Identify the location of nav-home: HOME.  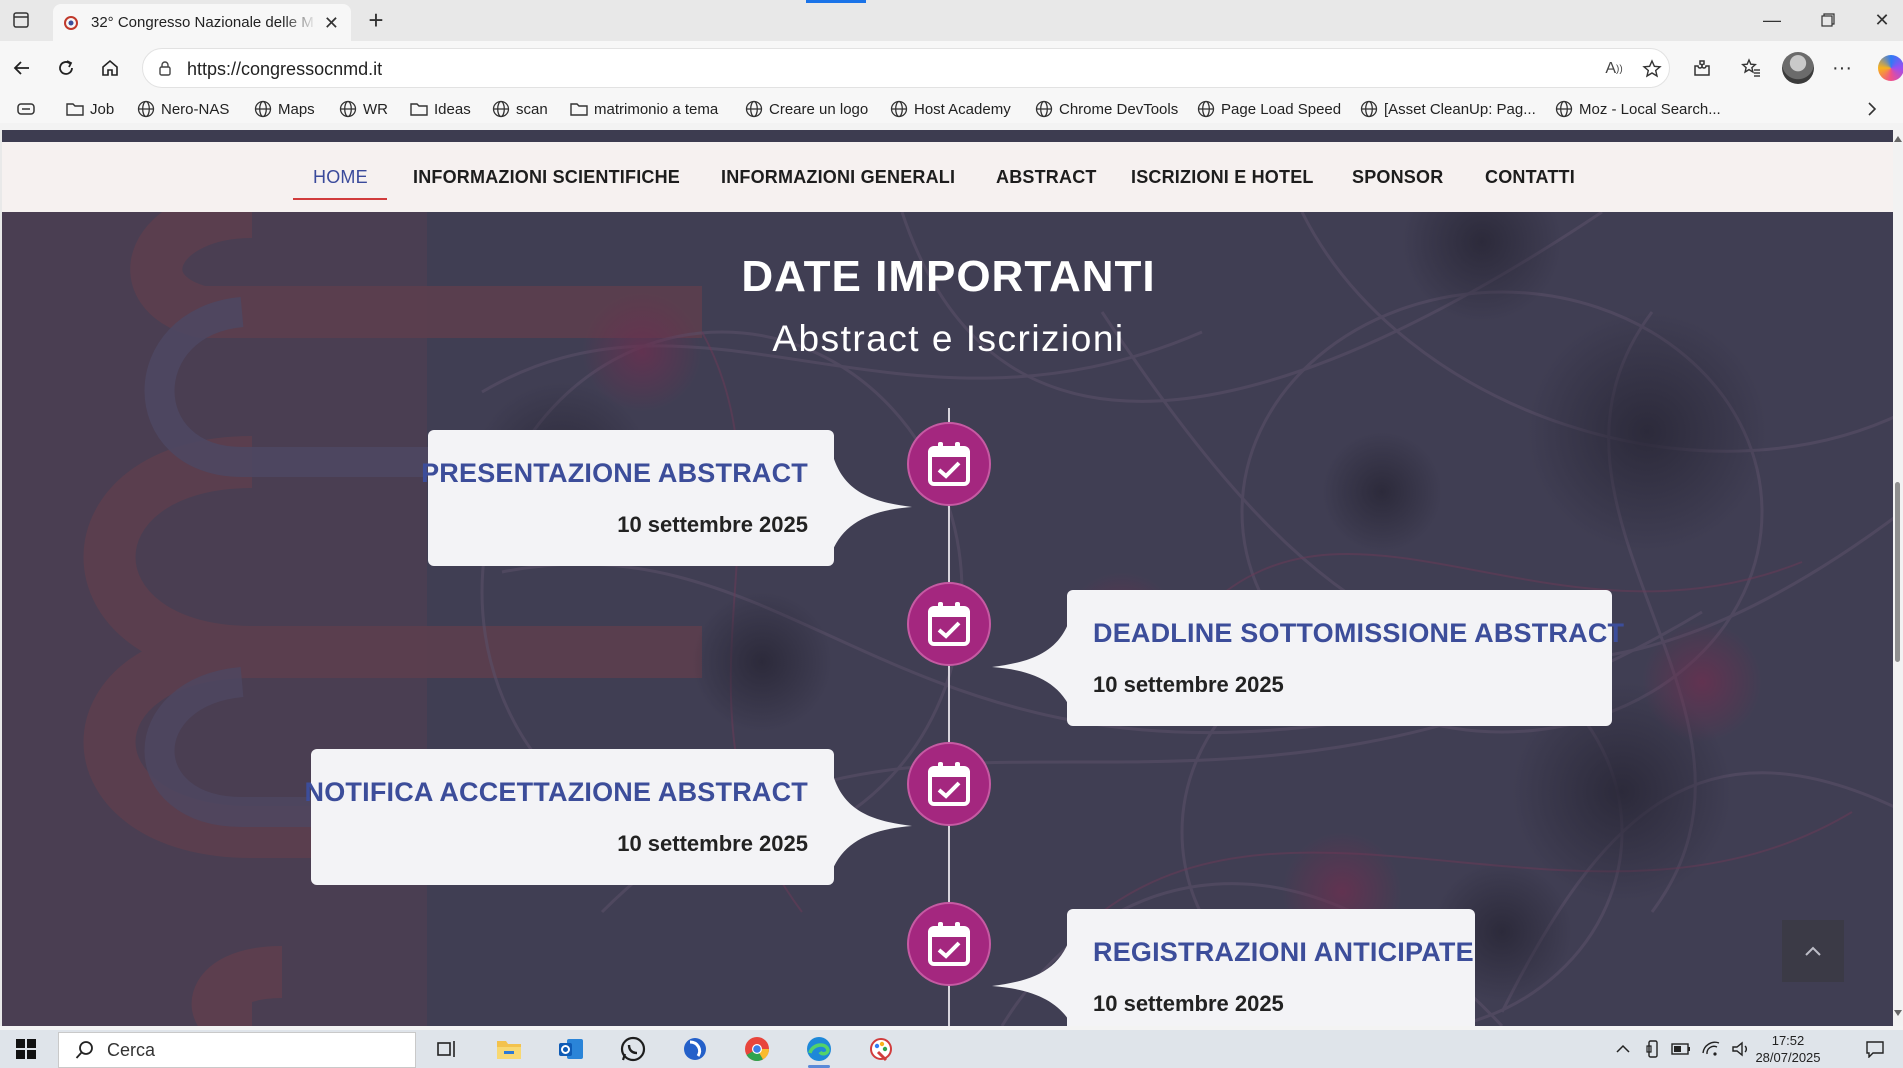
(340, 177).